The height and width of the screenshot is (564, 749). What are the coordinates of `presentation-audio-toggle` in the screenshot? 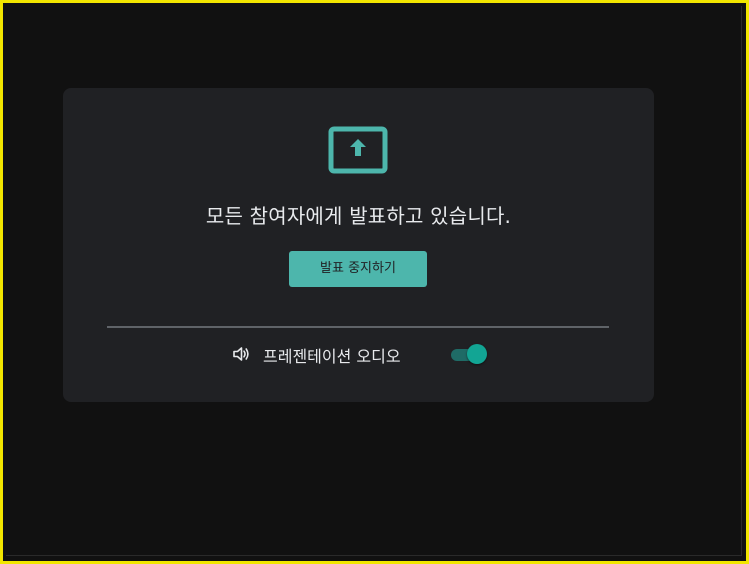 It's located at (469, 354).